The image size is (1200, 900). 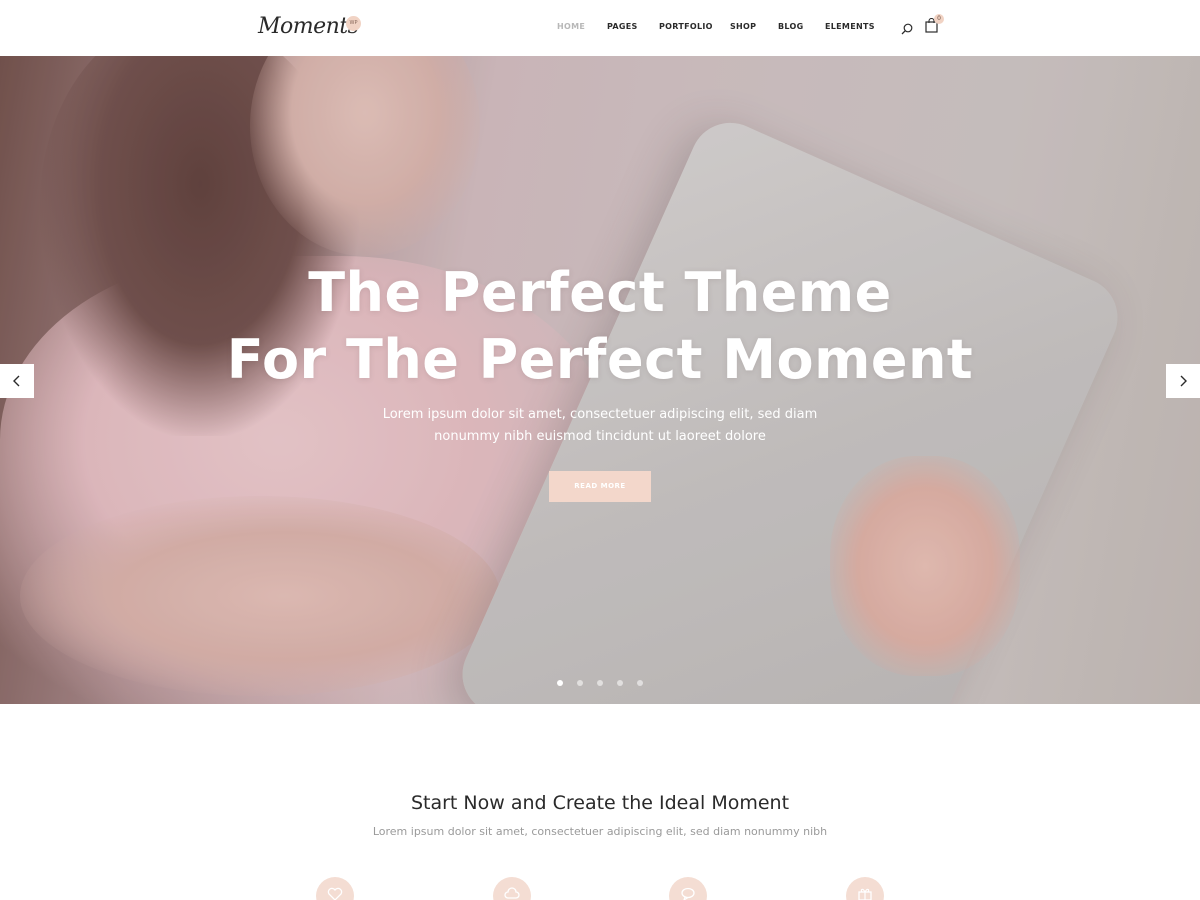 What do you see at coordinates (686, 26) in the screenshot?
I see `nav-item-portfolio: PORTFOLIO` at bounding box center [686, 26].